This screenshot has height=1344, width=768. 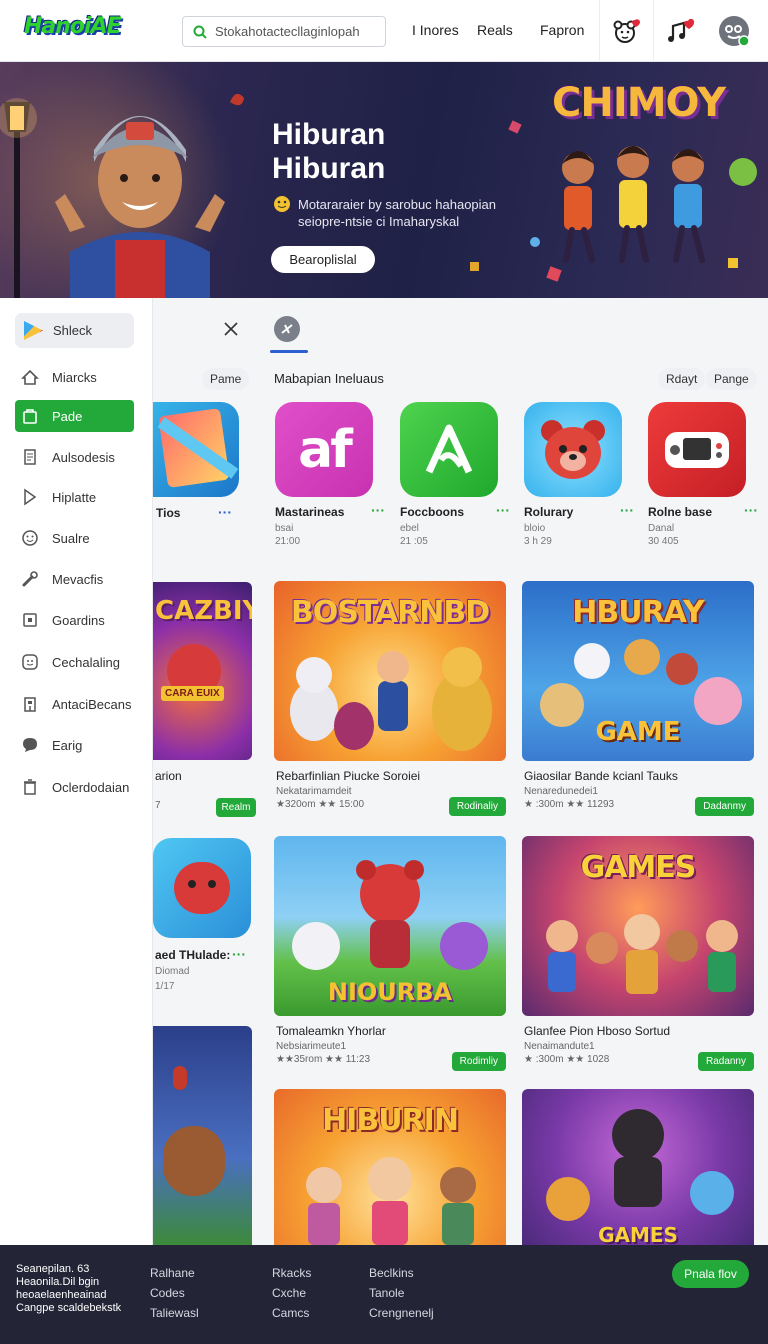 What do you see at coordinates (288, 541) in the screenshot?
I see `app-sub2-1: 21:00` at bounding box center [288, 541].